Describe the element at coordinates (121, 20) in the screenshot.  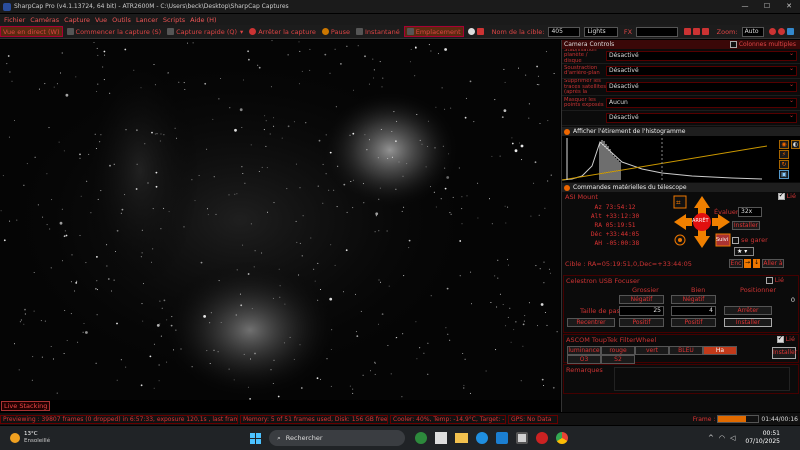
I see `menu-outils: Outils` at that location.